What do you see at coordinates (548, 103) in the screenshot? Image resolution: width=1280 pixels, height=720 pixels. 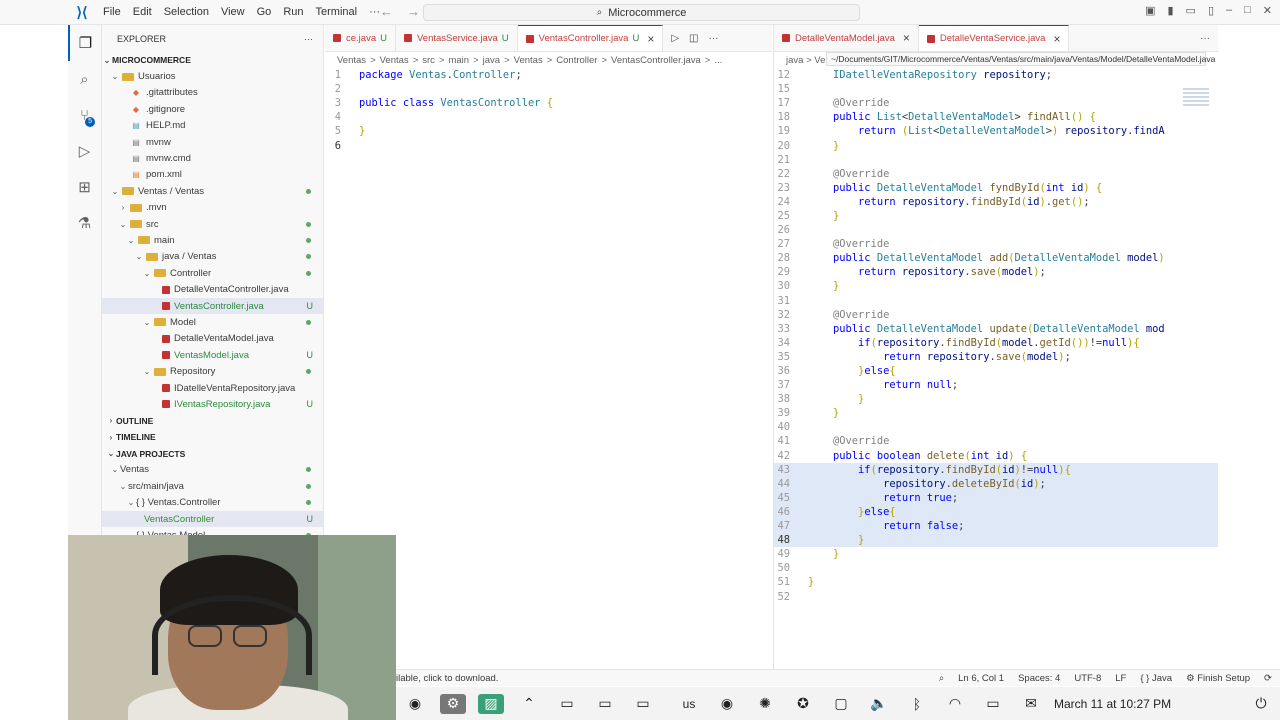 I see `code-line: 3 public class VentasController {` at bounding box center [548, 103].